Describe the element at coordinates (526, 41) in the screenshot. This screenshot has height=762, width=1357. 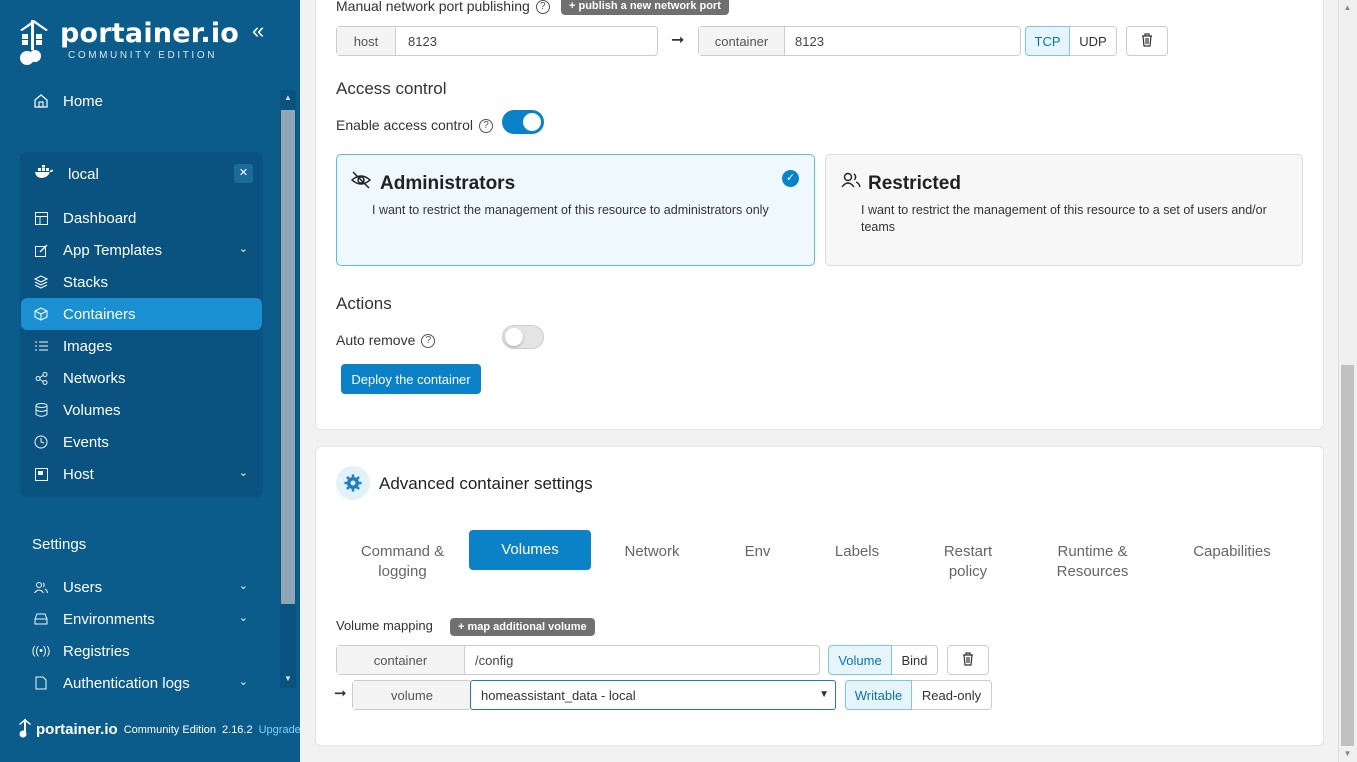
I see `host-port-input: 8123` at that location.